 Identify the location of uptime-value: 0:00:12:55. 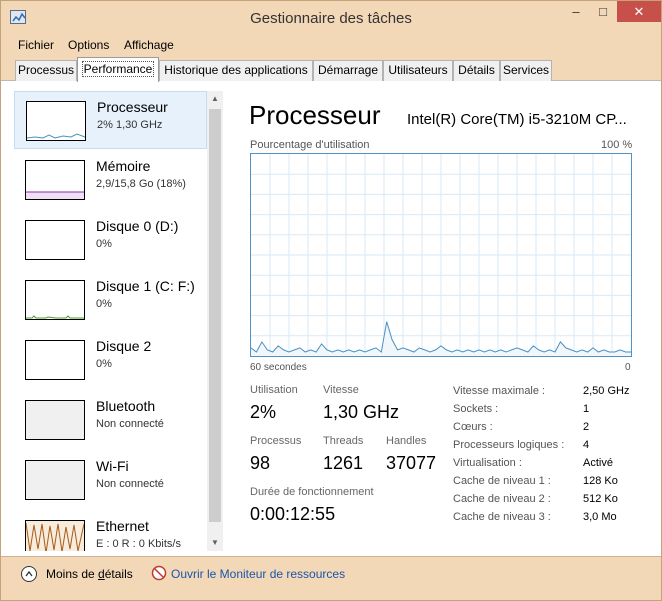
(293, 514).